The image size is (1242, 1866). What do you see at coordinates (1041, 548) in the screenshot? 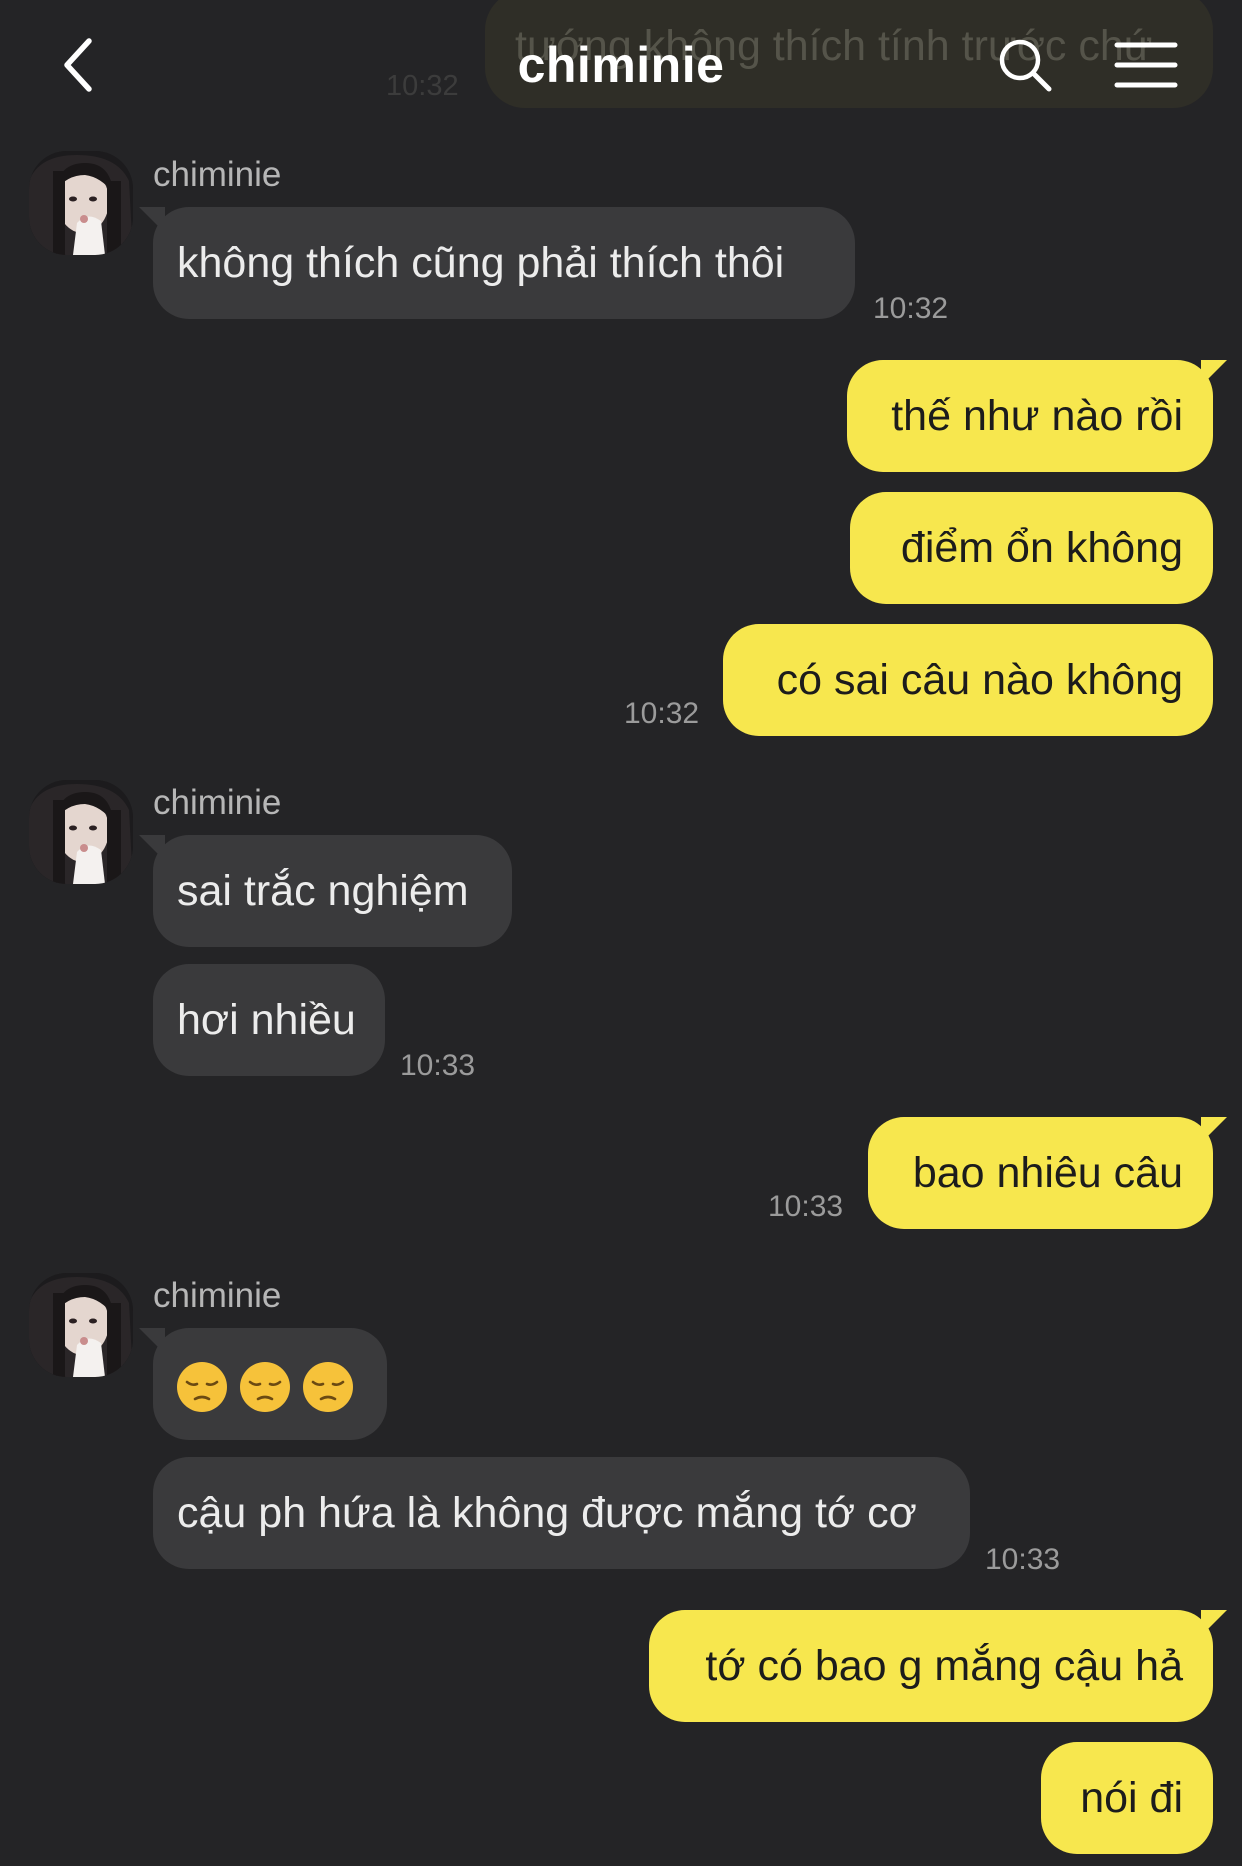
I see `message-text: điểm ổn không` at bounding box center [1041, 548].